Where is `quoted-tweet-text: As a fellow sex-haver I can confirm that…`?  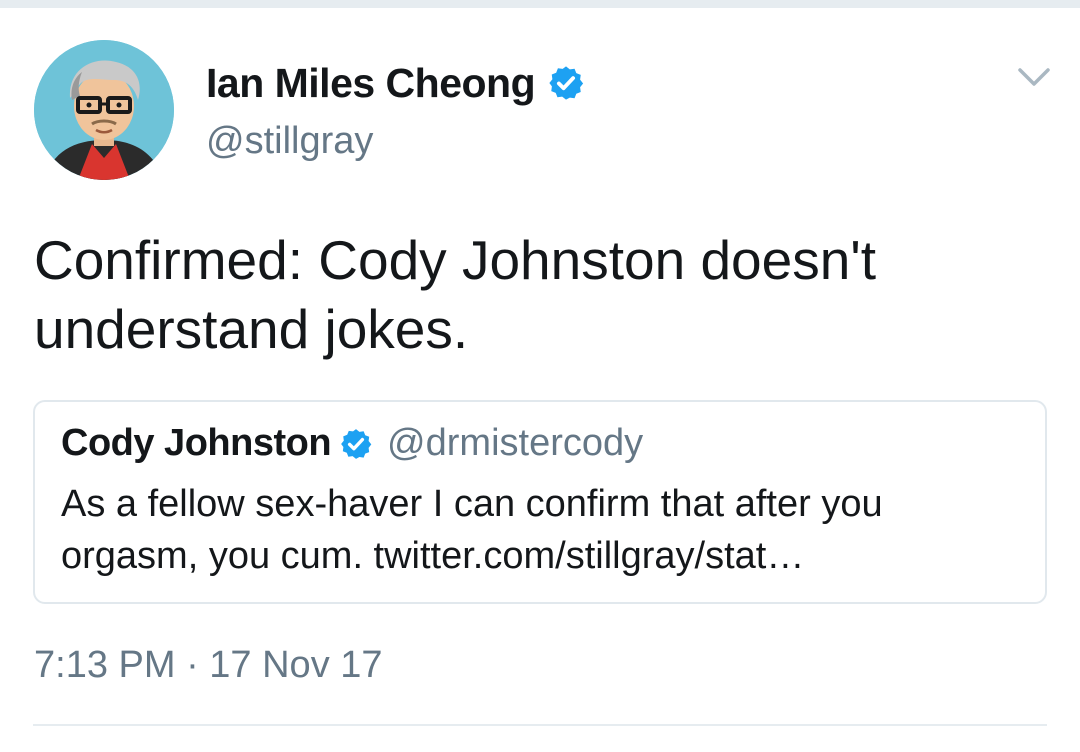
quoted-tweet-text: As a fellow sex-haver I can confirm that… is located at coordinates (472, 530).